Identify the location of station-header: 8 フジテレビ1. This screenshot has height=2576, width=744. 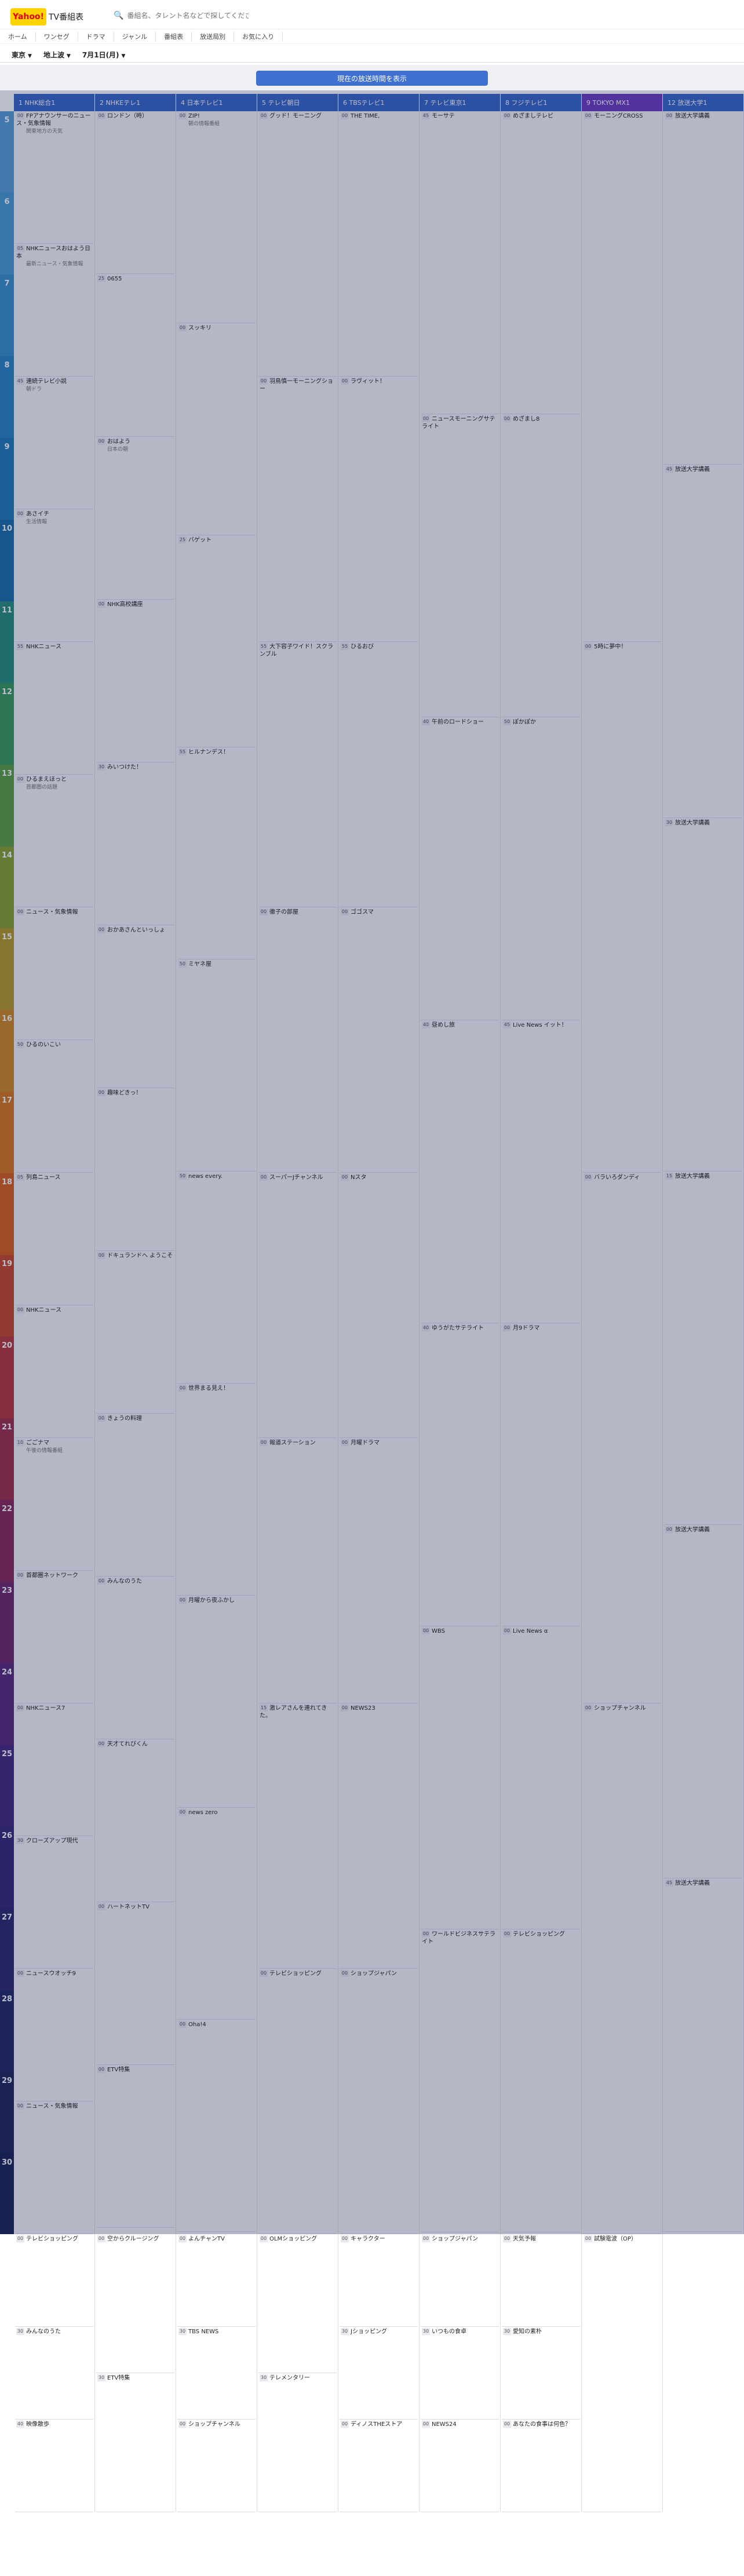
(541, 102).